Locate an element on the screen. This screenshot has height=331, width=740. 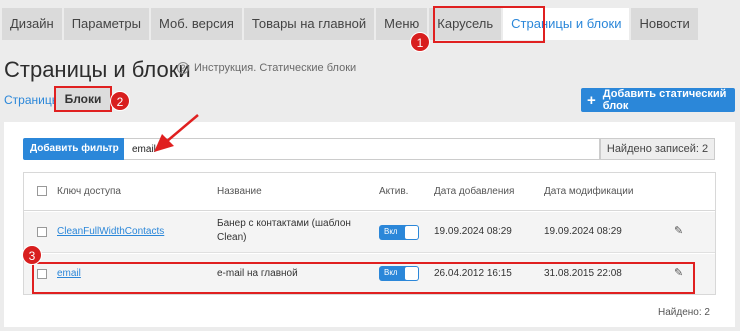
add-filter-button: Добавить фильтр ▼ is located at coordinates (73, 156).